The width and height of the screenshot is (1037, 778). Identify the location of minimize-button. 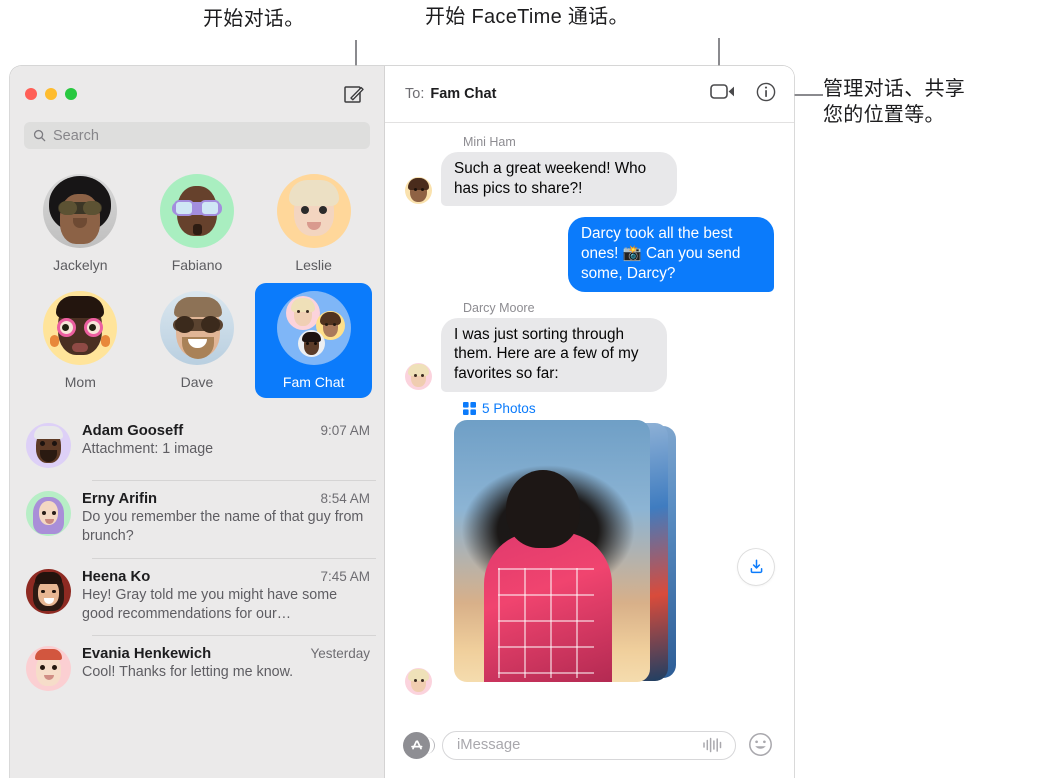
(51, 94).